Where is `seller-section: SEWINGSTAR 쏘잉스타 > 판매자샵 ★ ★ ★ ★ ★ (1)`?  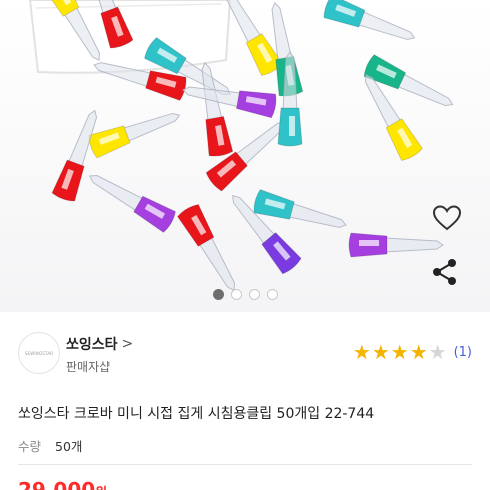 seller-section: SEWINGSTAR 쏘잉스타 > 판매자샵 ★ ★ ★ ★ ★ (1) is located at coordinates (245, 354).